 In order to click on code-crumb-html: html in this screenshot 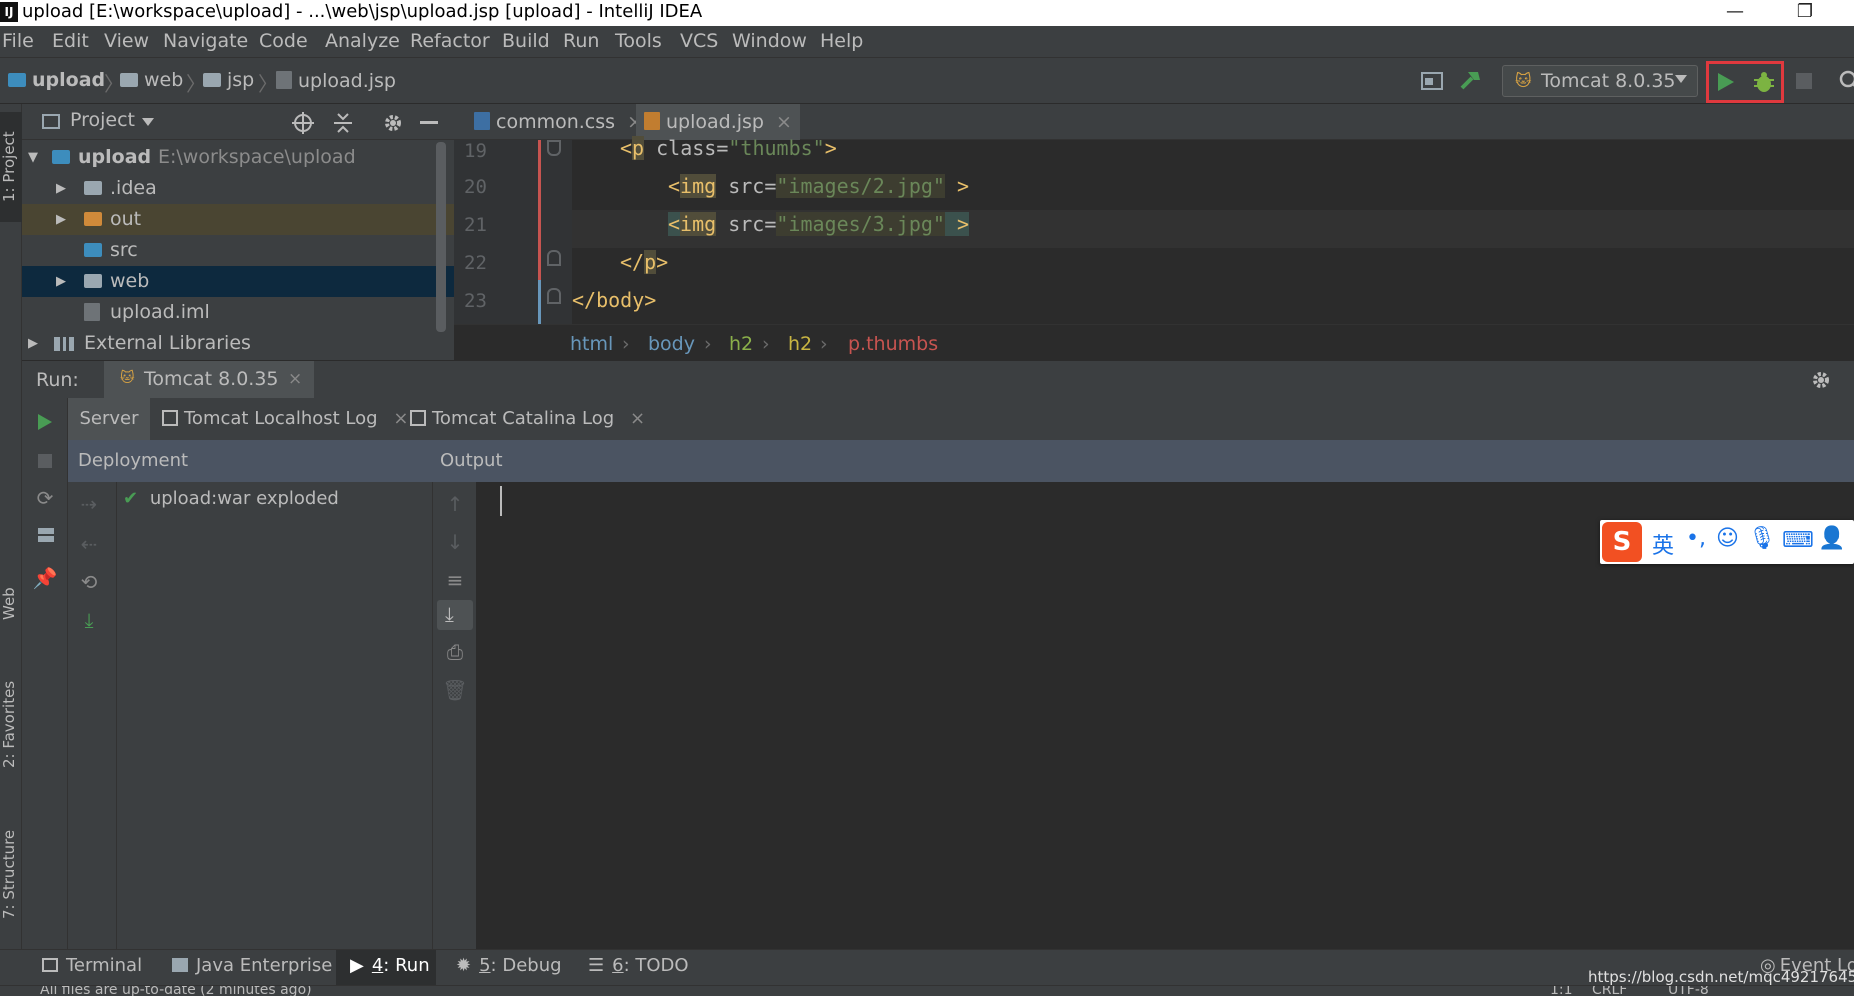, I will do `click(591, 344)`.